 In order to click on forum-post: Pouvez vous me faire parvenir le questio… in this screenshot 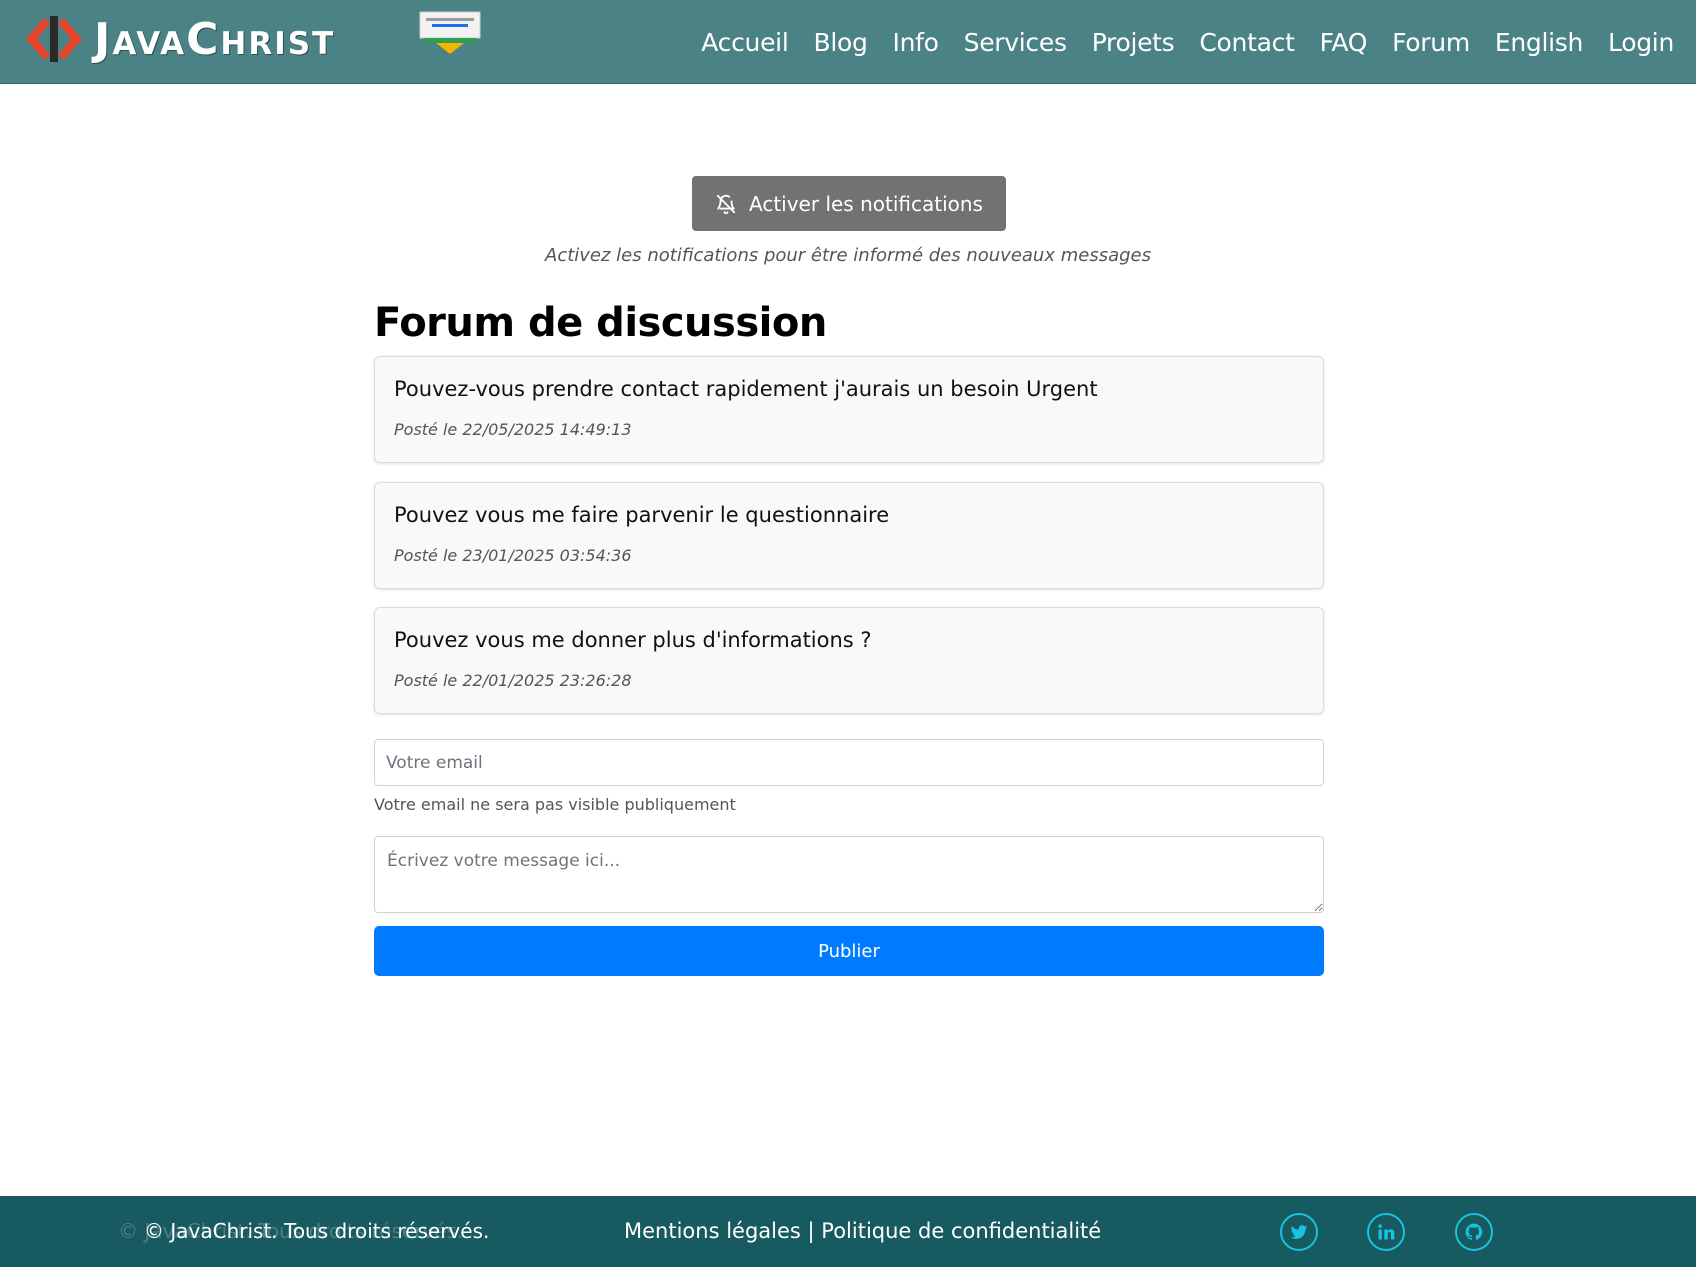, I will do `click(849, 535)`.